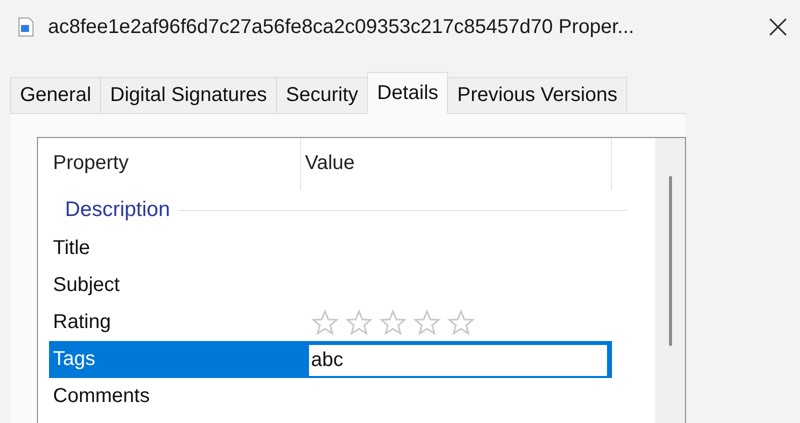 Image resolution: width=800 pixels, height=423 pixels. What do you see at coordinates (456, 164) in the screenshot?
I see `column-header: Value` at bounding box center [456, 164].